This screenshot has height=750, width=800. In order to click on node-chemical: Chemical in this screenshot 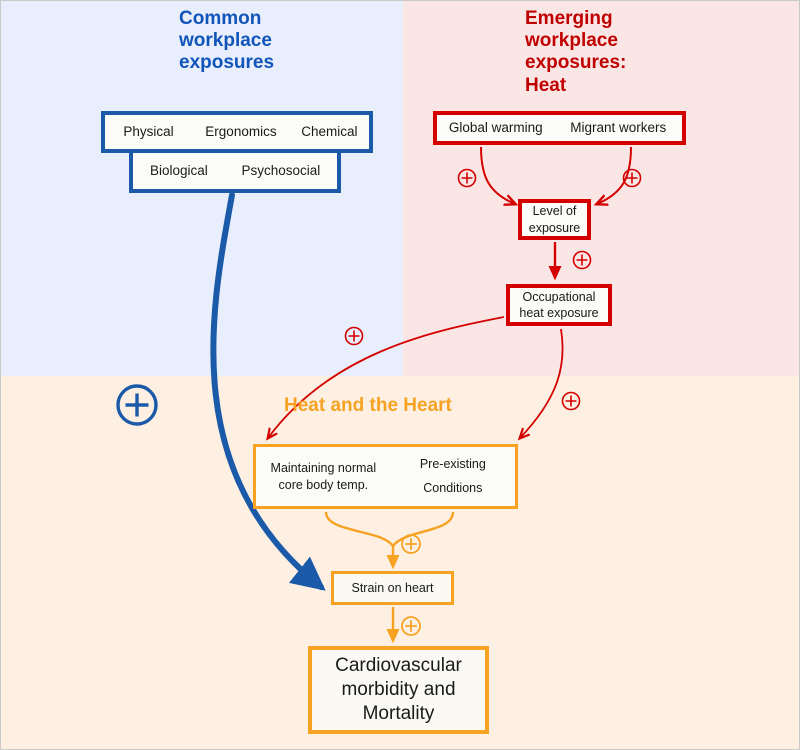, I will do `click(329, 132)`.